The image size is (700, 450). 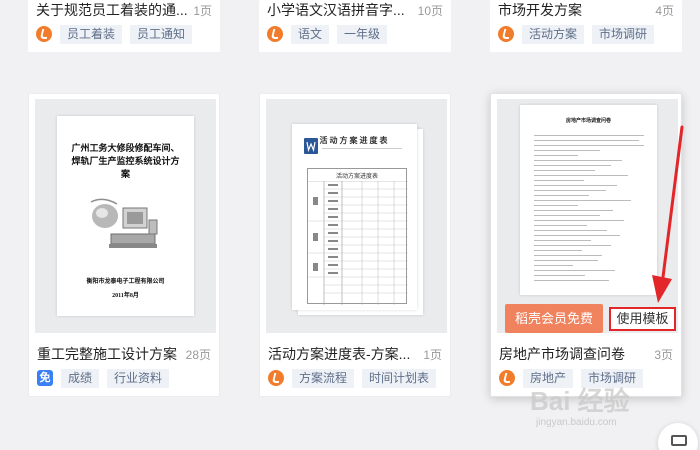 What do you see at coordinates (580, 401) in the screenshot?
I see `watermark-text: Bai 经验` at bounding box center [580, 401].